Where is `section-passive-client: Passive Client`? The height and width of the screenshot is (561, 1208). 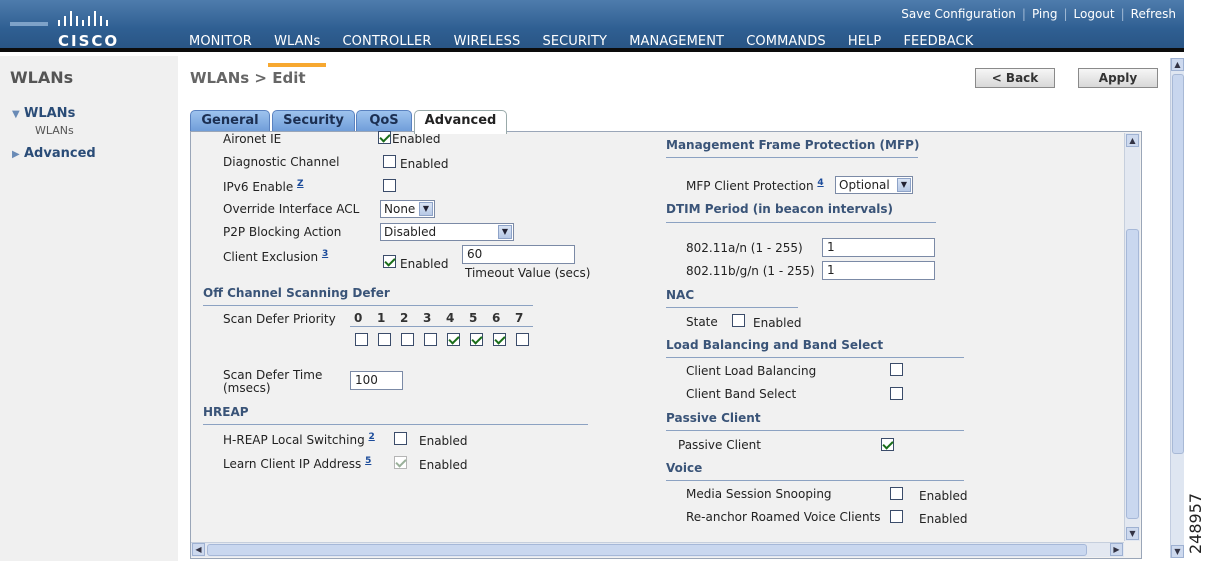 section-passive-client: Passive Client is located at coordinates (713, 418).